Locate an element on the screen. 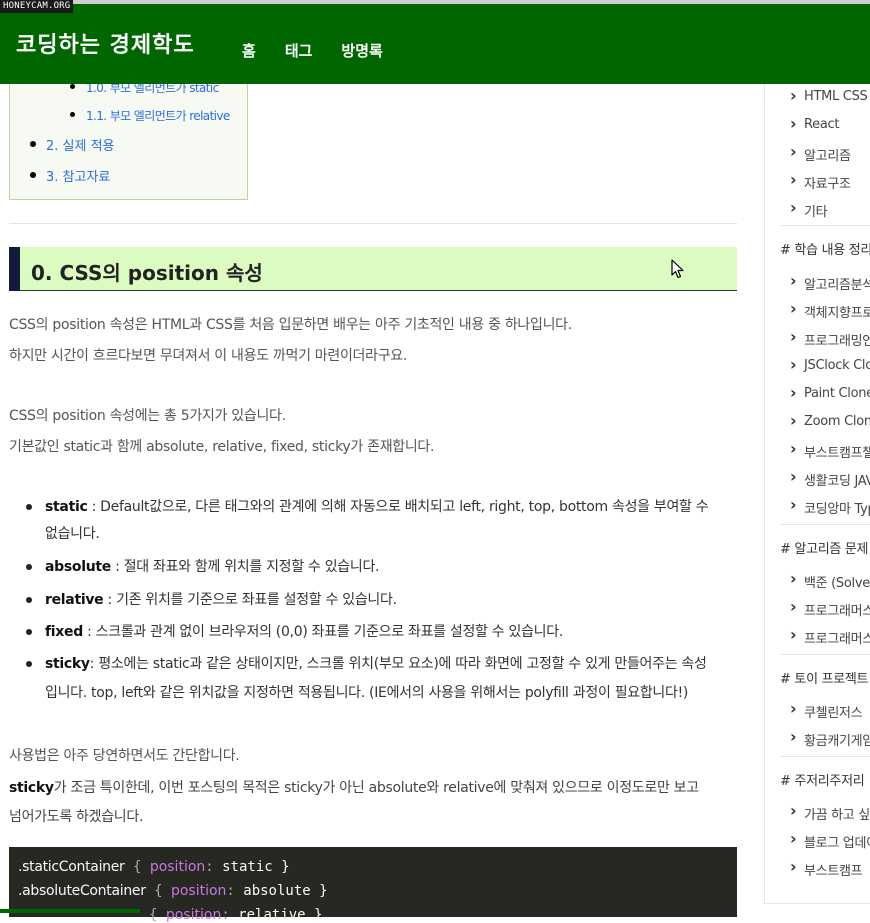 This screenshot has height=923, width=870. paragraph: 사용법은 아주 당연하면서도 간단합니다. is located at coordinates (124, 756).